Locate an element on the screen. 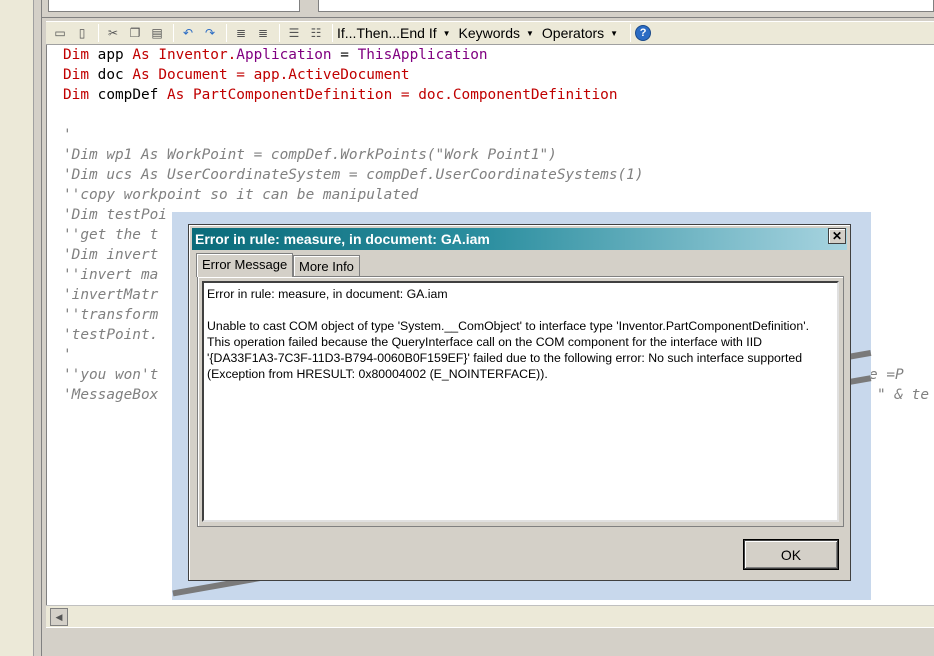 The height and width of the screenshot is (656, 934). comment-line: 'invertMatr is located at coordinates (111, 295).